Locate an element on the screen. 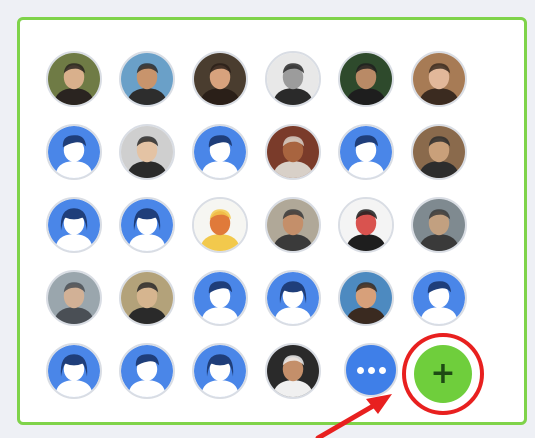  add-participant-button: + is located at coordinates (443, 374).